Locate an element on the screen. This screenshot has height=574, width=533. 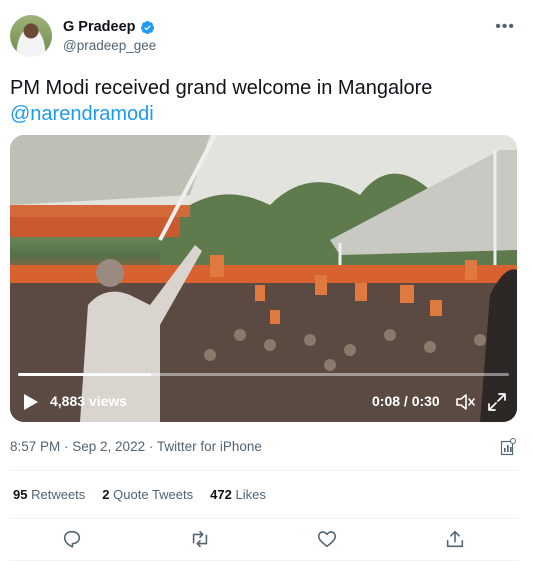
like-icon is located at coordinates (327, 539).